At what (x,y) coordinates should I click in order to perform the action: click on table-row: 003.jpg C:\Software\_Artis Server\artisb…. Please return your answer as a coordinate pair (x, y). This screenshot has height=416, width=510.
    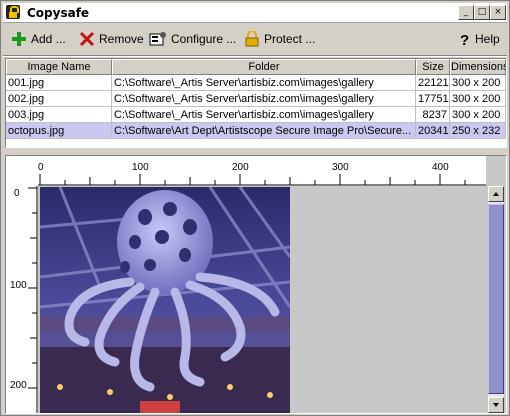
    Looking at the image, I should click on (256, 115).